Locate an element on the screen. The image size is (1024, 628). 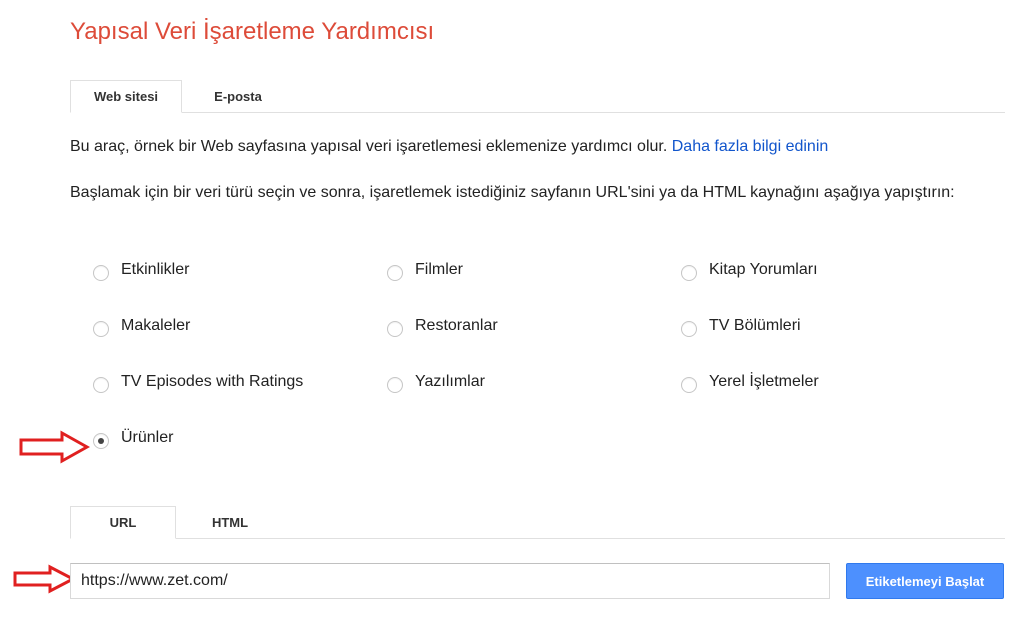
tab-e-posta: E-posta is located at coordinates (238, 96).